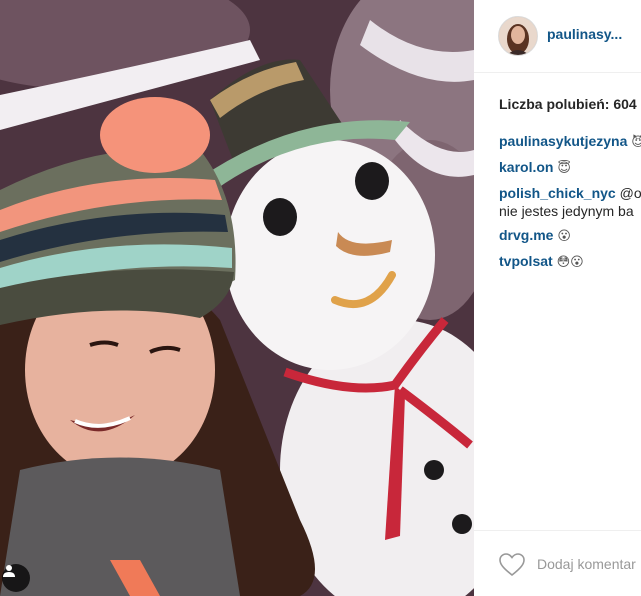  I want to click on person-icon, so click(9, 571).